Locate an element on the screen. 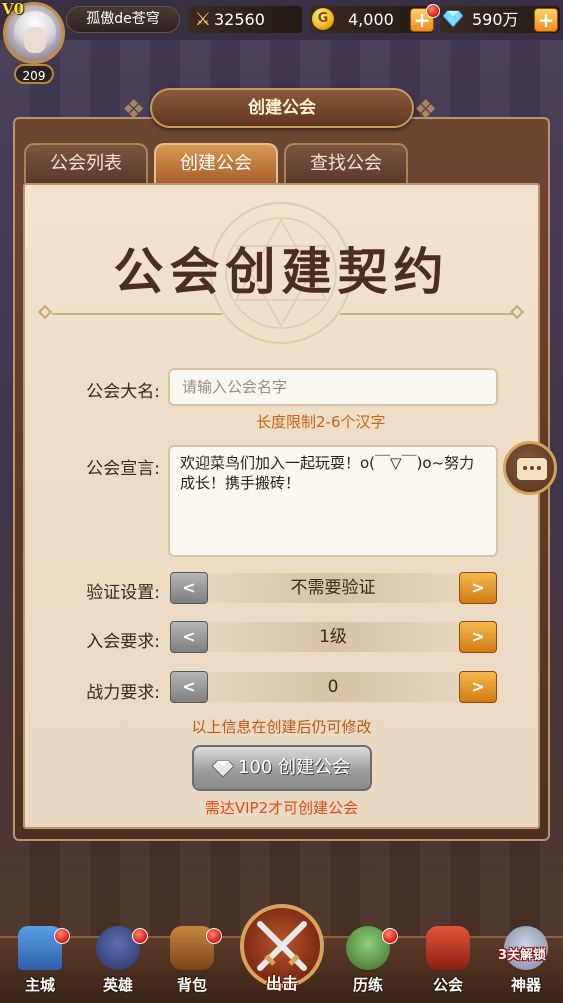 The width and height of the screenshot is (563, 1003). guild-name-label: 公会大名: is located at coordinates (123, 392).